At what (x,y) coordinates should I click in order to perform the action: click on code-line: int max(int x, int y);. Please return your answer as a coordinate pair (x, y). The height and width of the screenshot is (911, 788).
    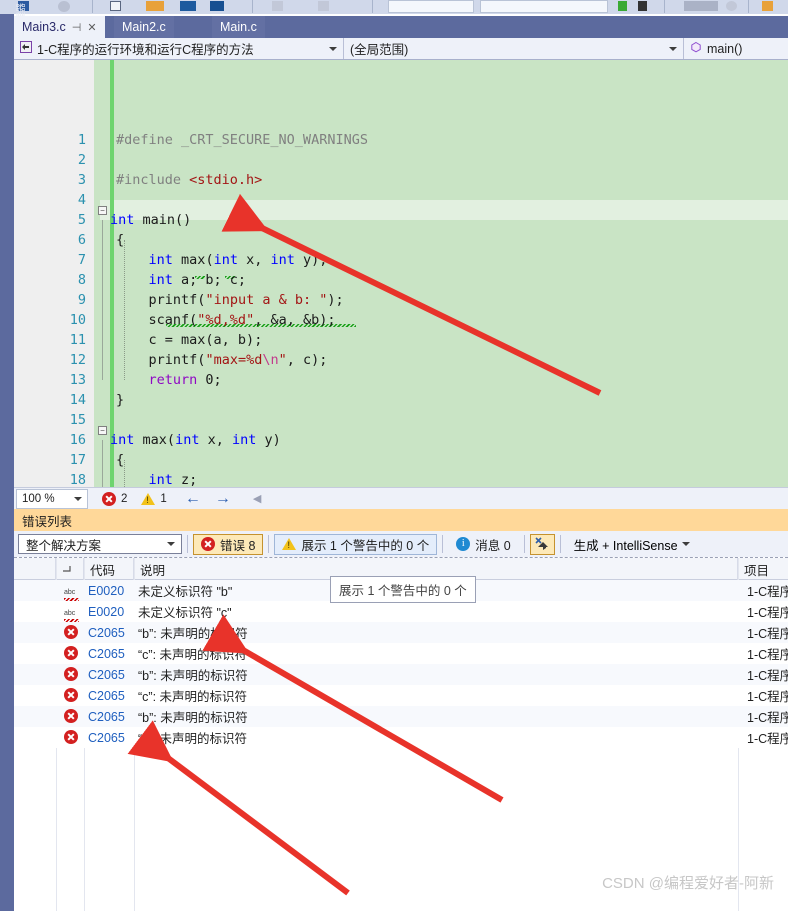
    Looking at the image, I should click on (238, 260).